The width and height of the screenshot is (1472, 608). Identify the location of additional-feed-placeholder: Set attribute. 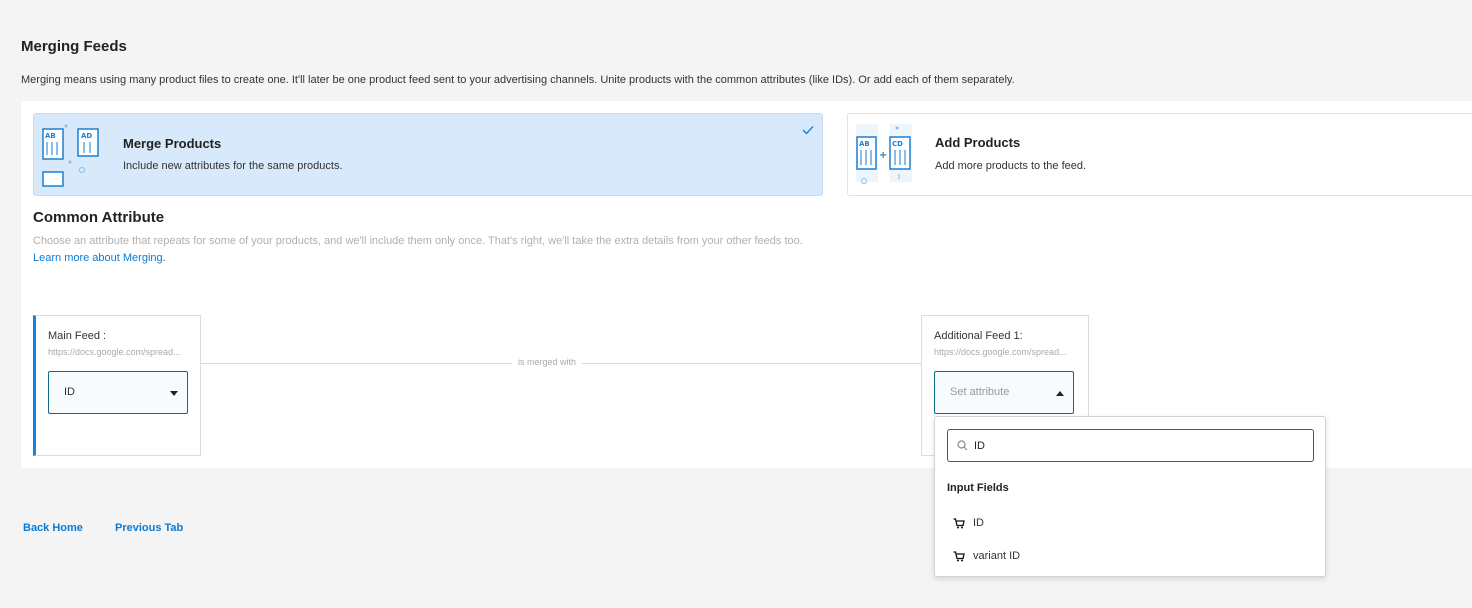
(980, 392).